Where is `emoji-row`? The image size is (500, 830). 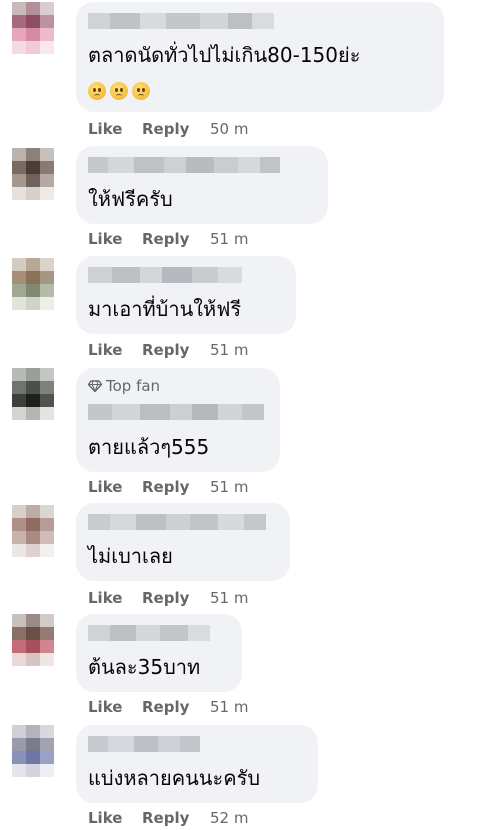 emoji-row is located at coordinates (119, 91).